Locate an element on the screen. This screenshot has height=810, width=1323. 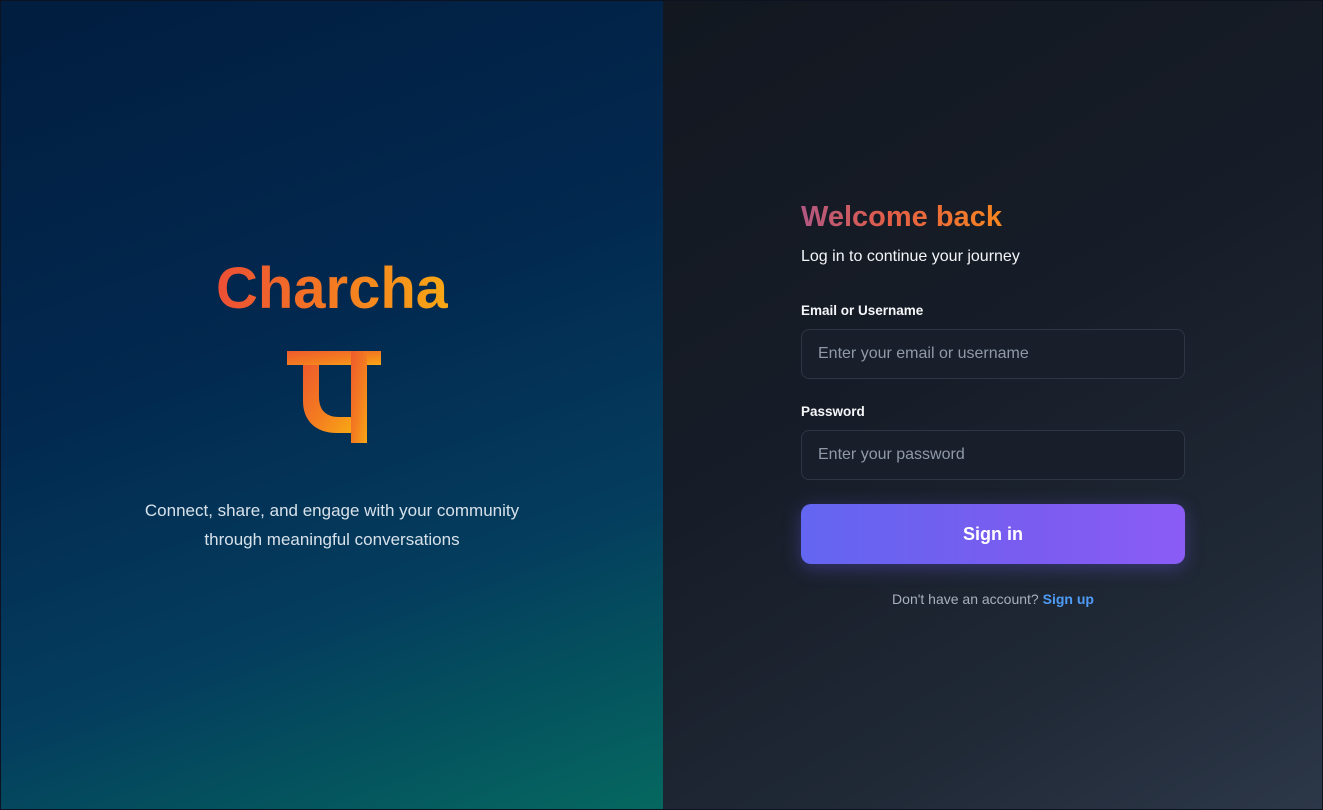
brand-title: Charcha is located at coordinates (332, 289).